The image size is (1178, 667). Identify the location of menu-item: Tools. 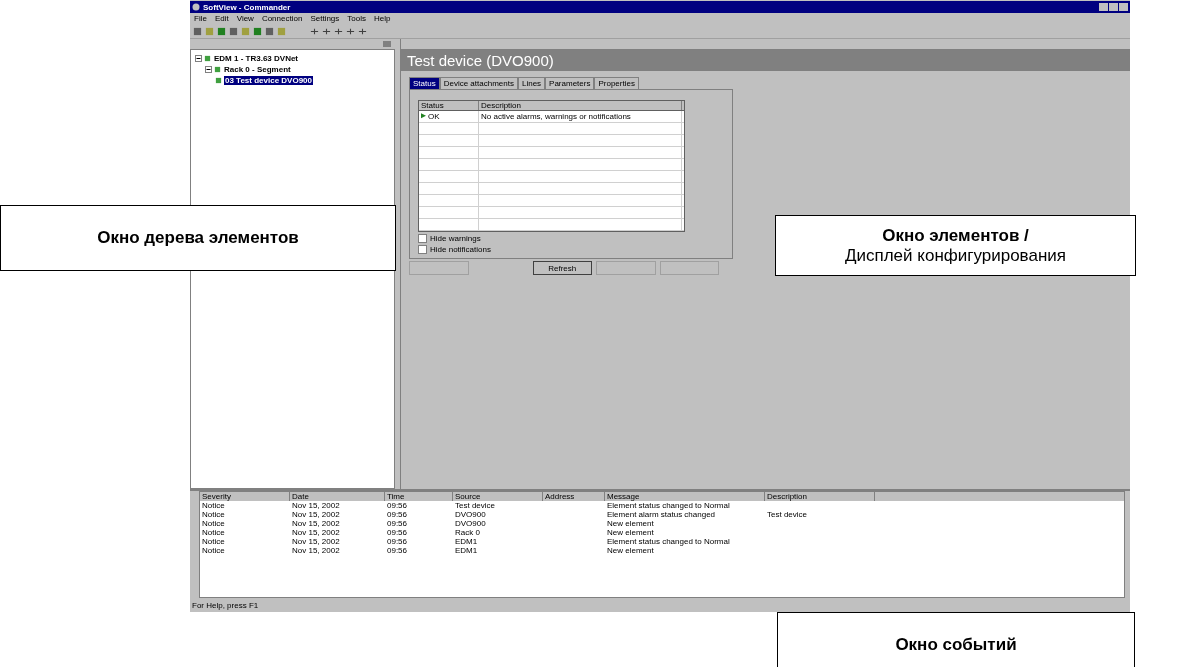
(356, 18).